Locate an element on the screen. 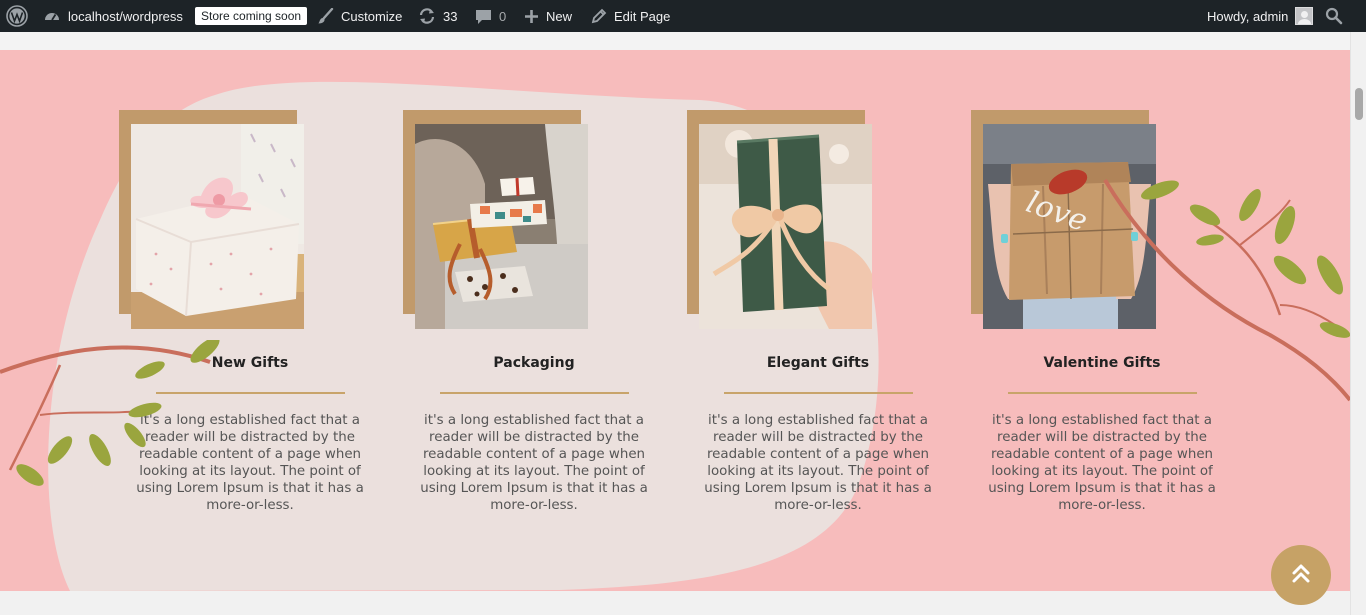  search-icon is located at coordinates (1334, 16).